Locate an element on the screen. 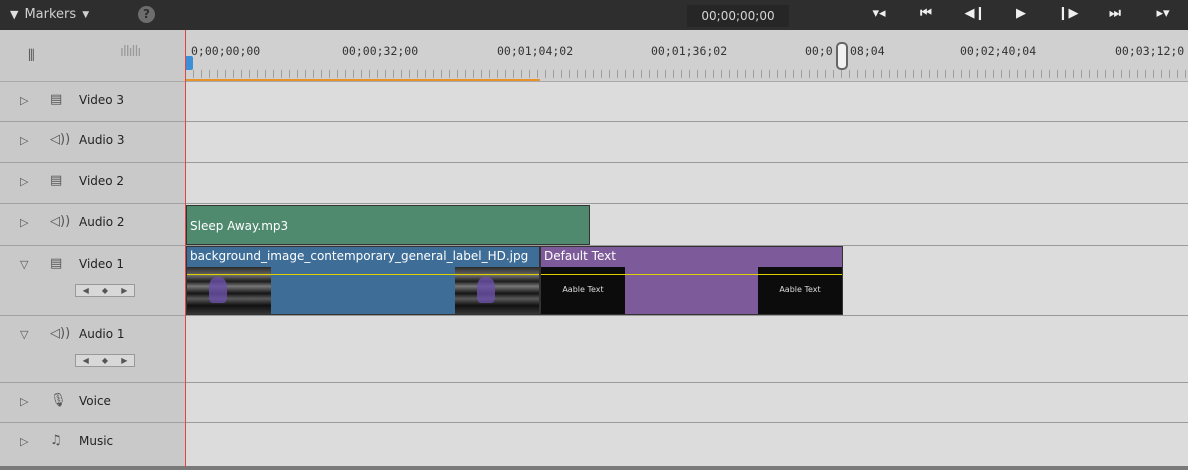 The image size is (1188, 470). track-header: ▷ ♫ Music is located at coordinates (92, 445).